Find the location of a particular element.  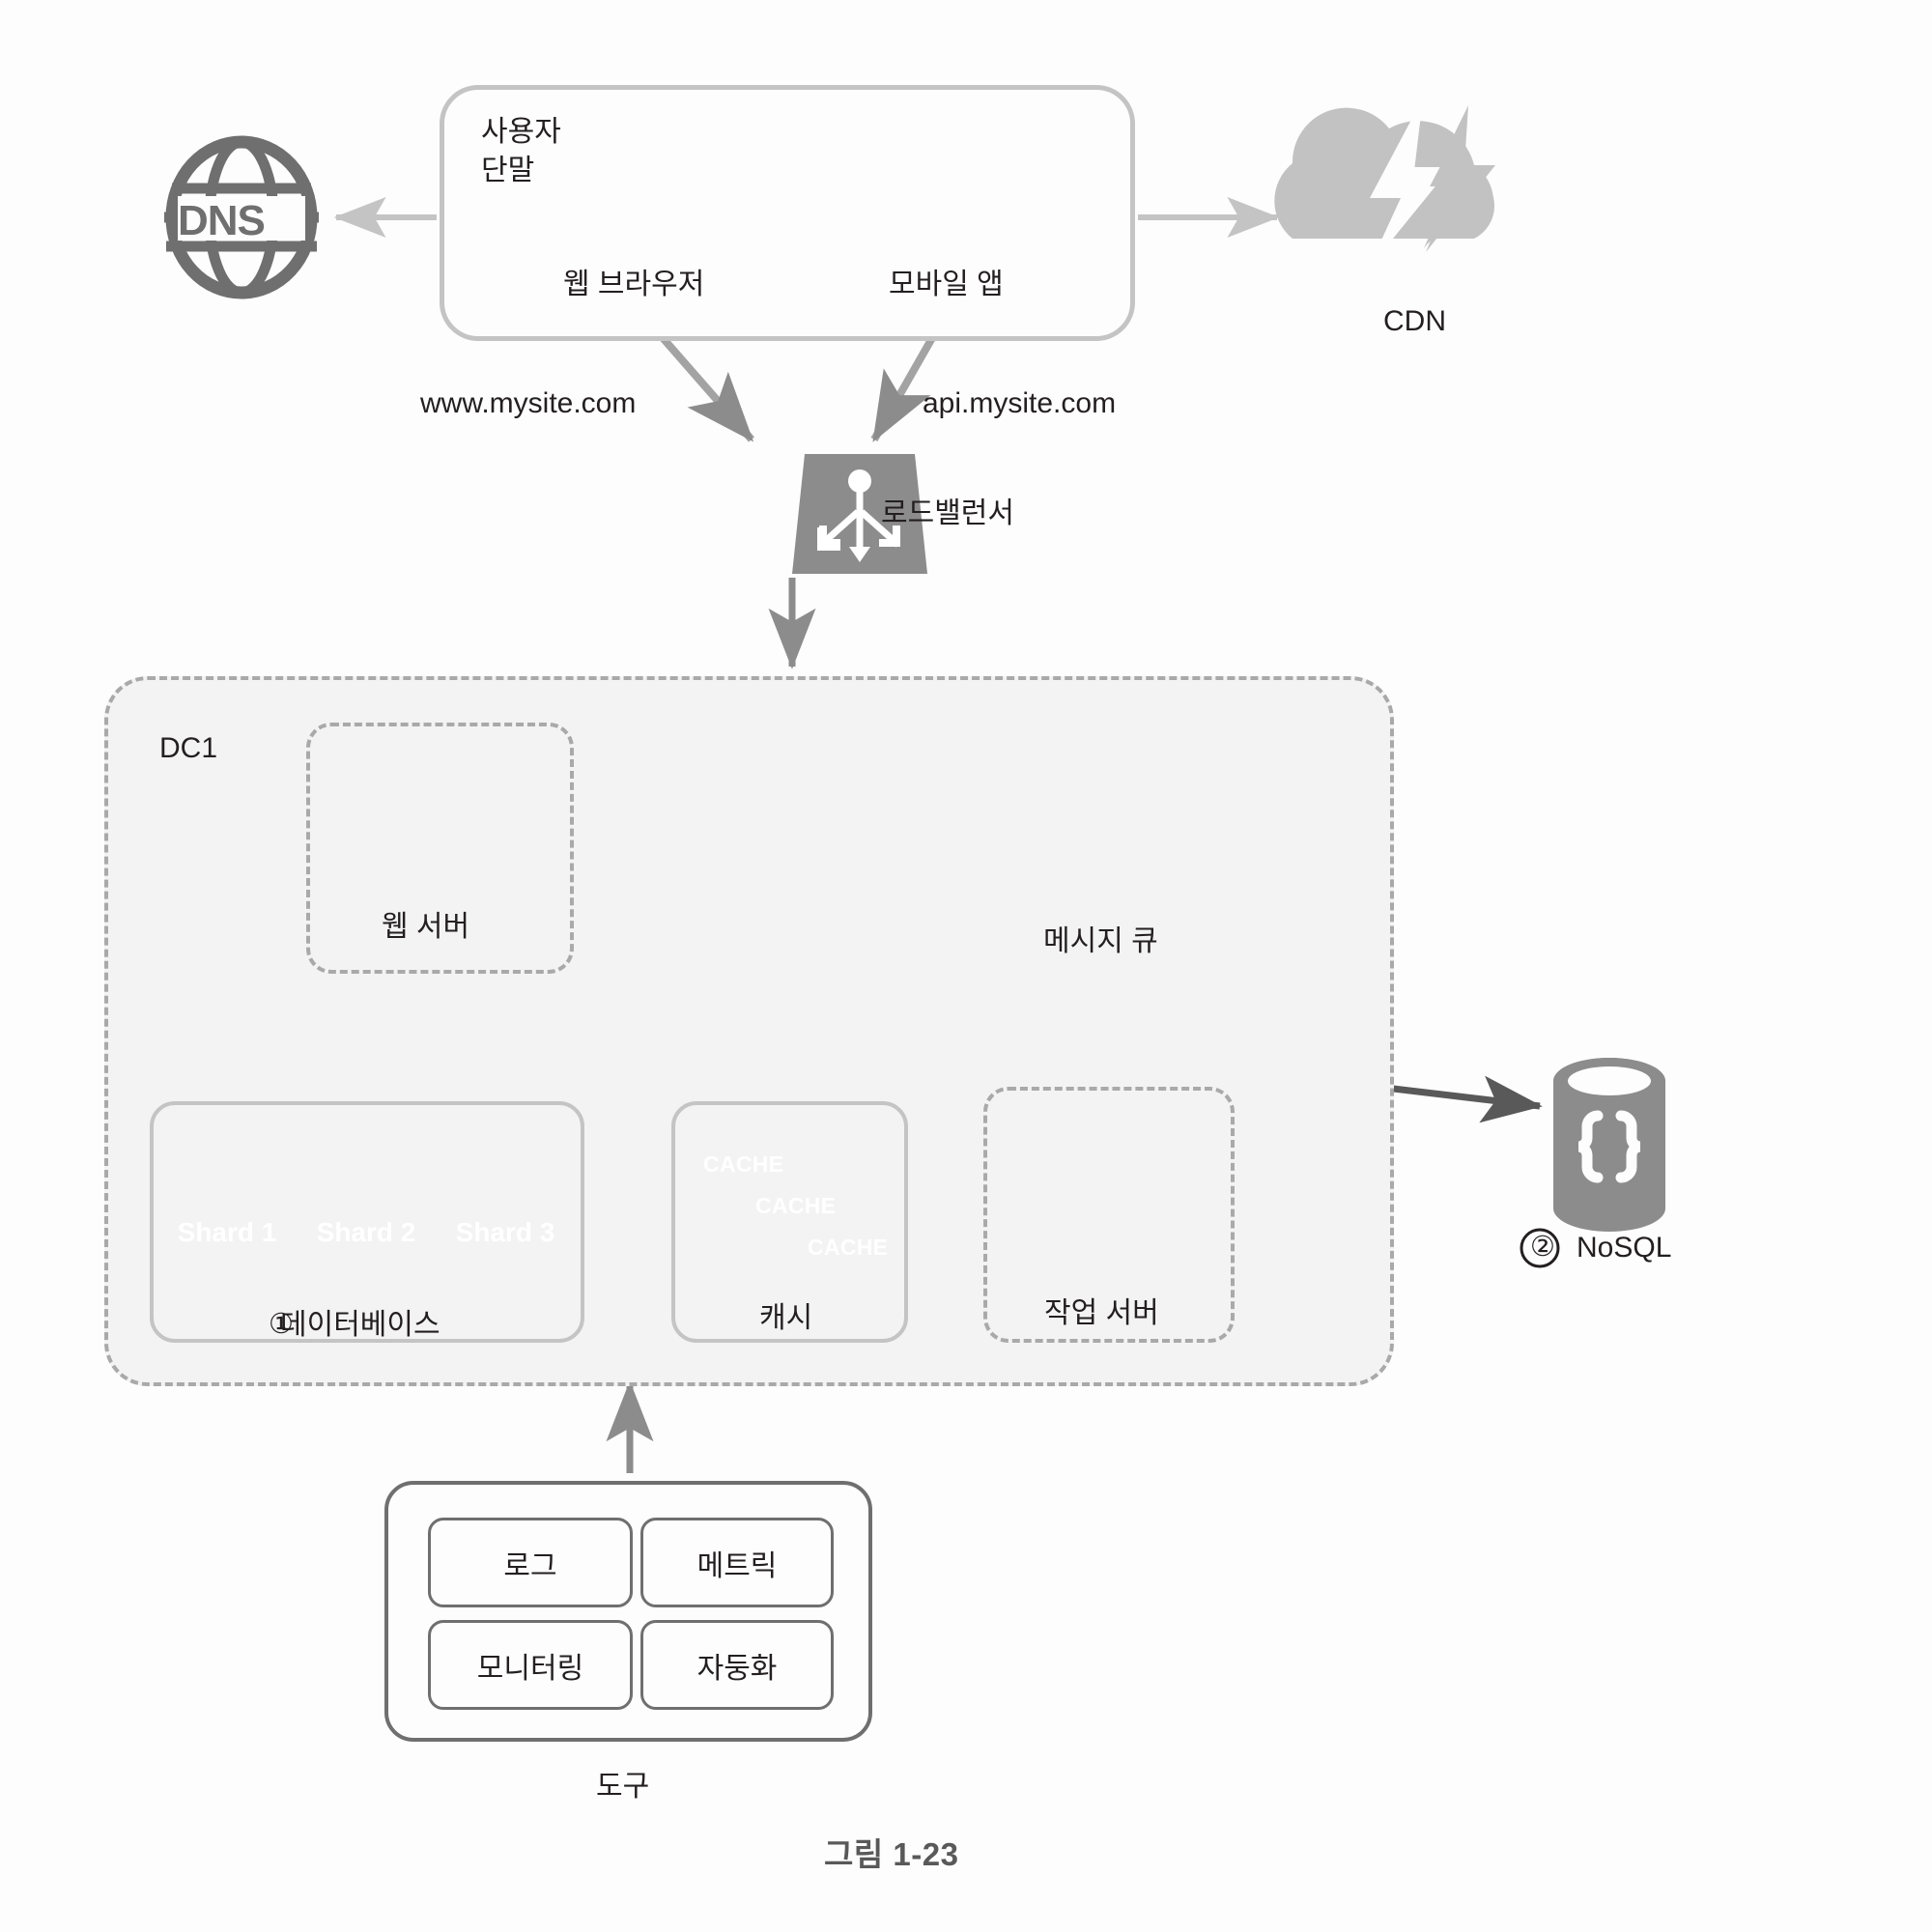

client-box-title: 사용자 단말 is located at coordinates (521, 151).